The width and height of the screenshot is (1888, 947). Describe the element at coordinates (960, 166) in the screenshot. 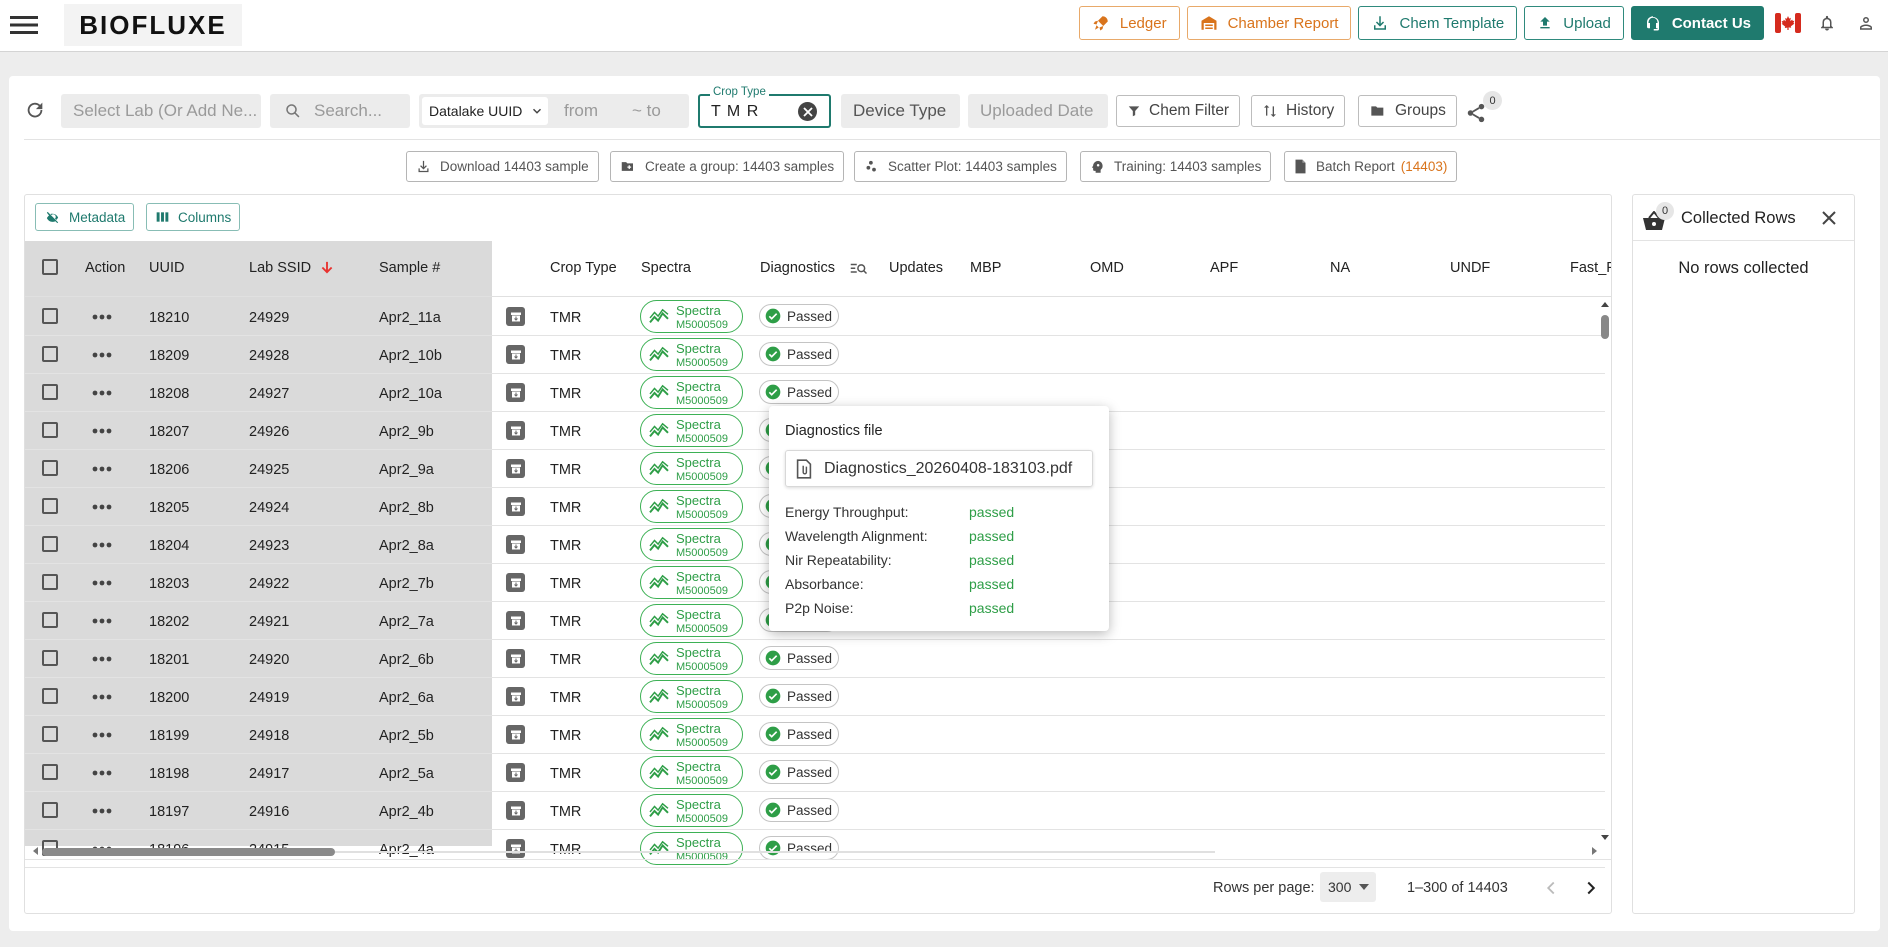

I see `scatter-plot-button: Scatter Plot: 14403 samples` at that location.